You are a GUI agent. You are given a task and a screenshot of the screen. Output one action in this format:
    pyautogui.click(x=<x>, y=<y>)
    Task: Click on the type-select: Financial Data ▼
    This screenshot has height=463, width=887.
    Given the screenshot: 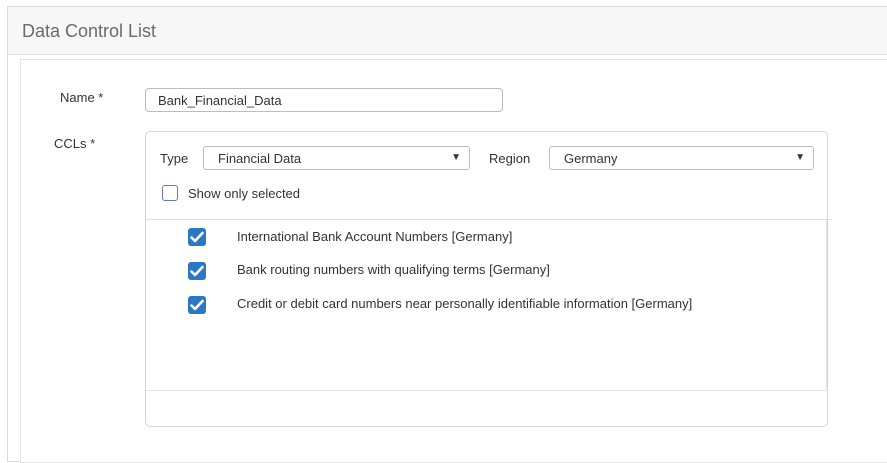 What is the action you would take?
    pyautogui.click(x=336, y=158)
    